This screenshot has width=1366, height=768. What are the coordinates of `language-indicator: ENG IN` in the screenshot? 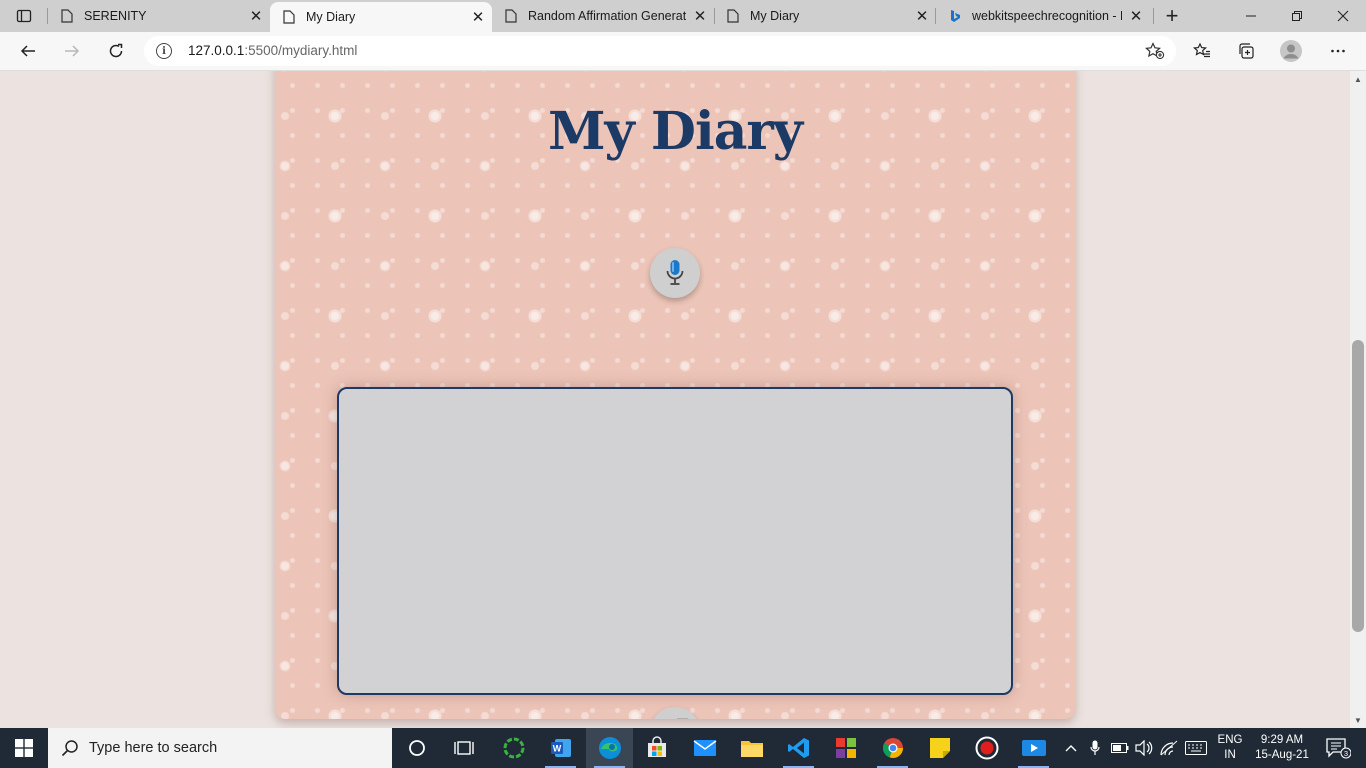 It's located at (1230, 748).